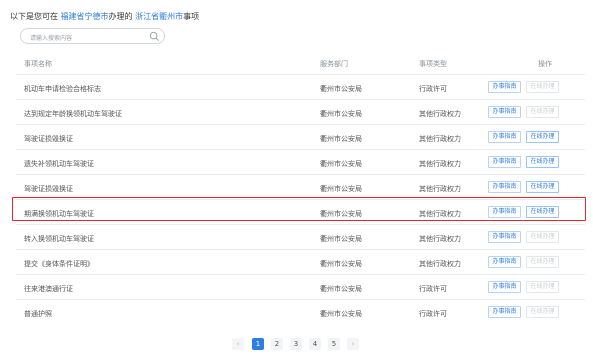  I want to click on location-to-link: 浙江省衢州市, so click(159, 16).